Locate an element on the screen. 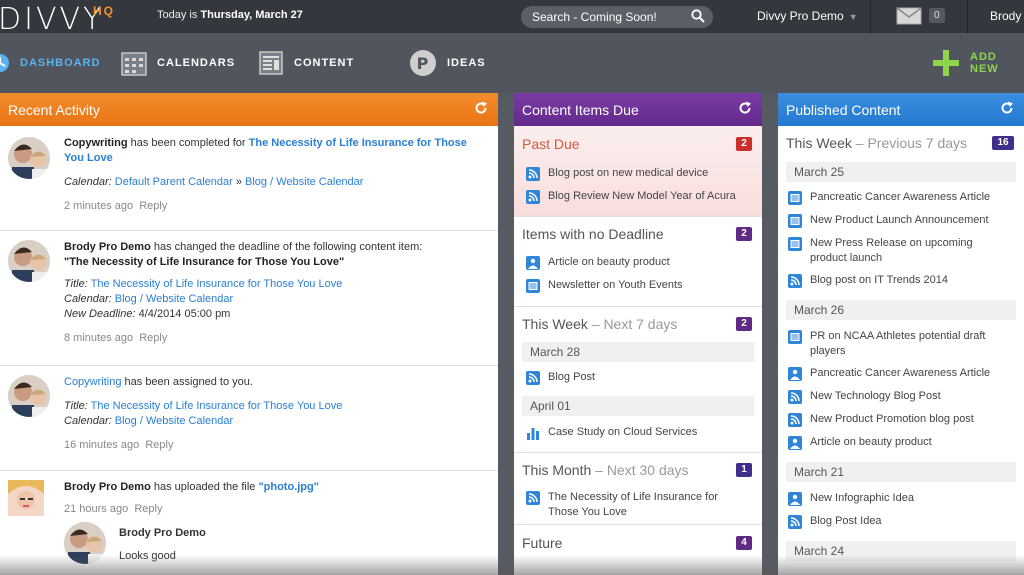 This screenshot has height=575, width=1024. account-menu: Divvy Pro Demo ▼ is located at coordinates (807, 16).